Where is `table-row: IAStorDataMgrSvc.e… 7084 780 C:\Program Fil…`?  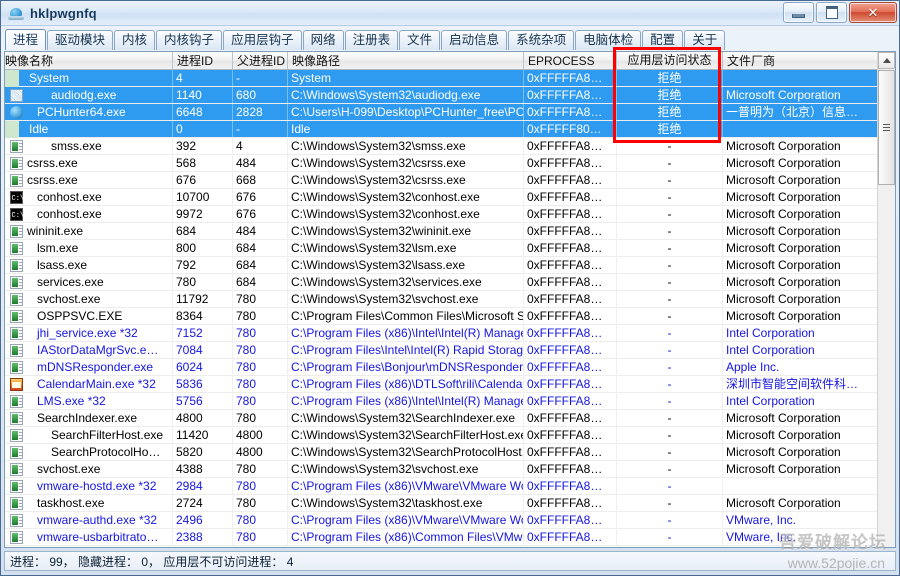
table-row: IAStorDataMgrSvc.e… 7084 780 C:\Program Fil… is located at coordinates (450, 350).